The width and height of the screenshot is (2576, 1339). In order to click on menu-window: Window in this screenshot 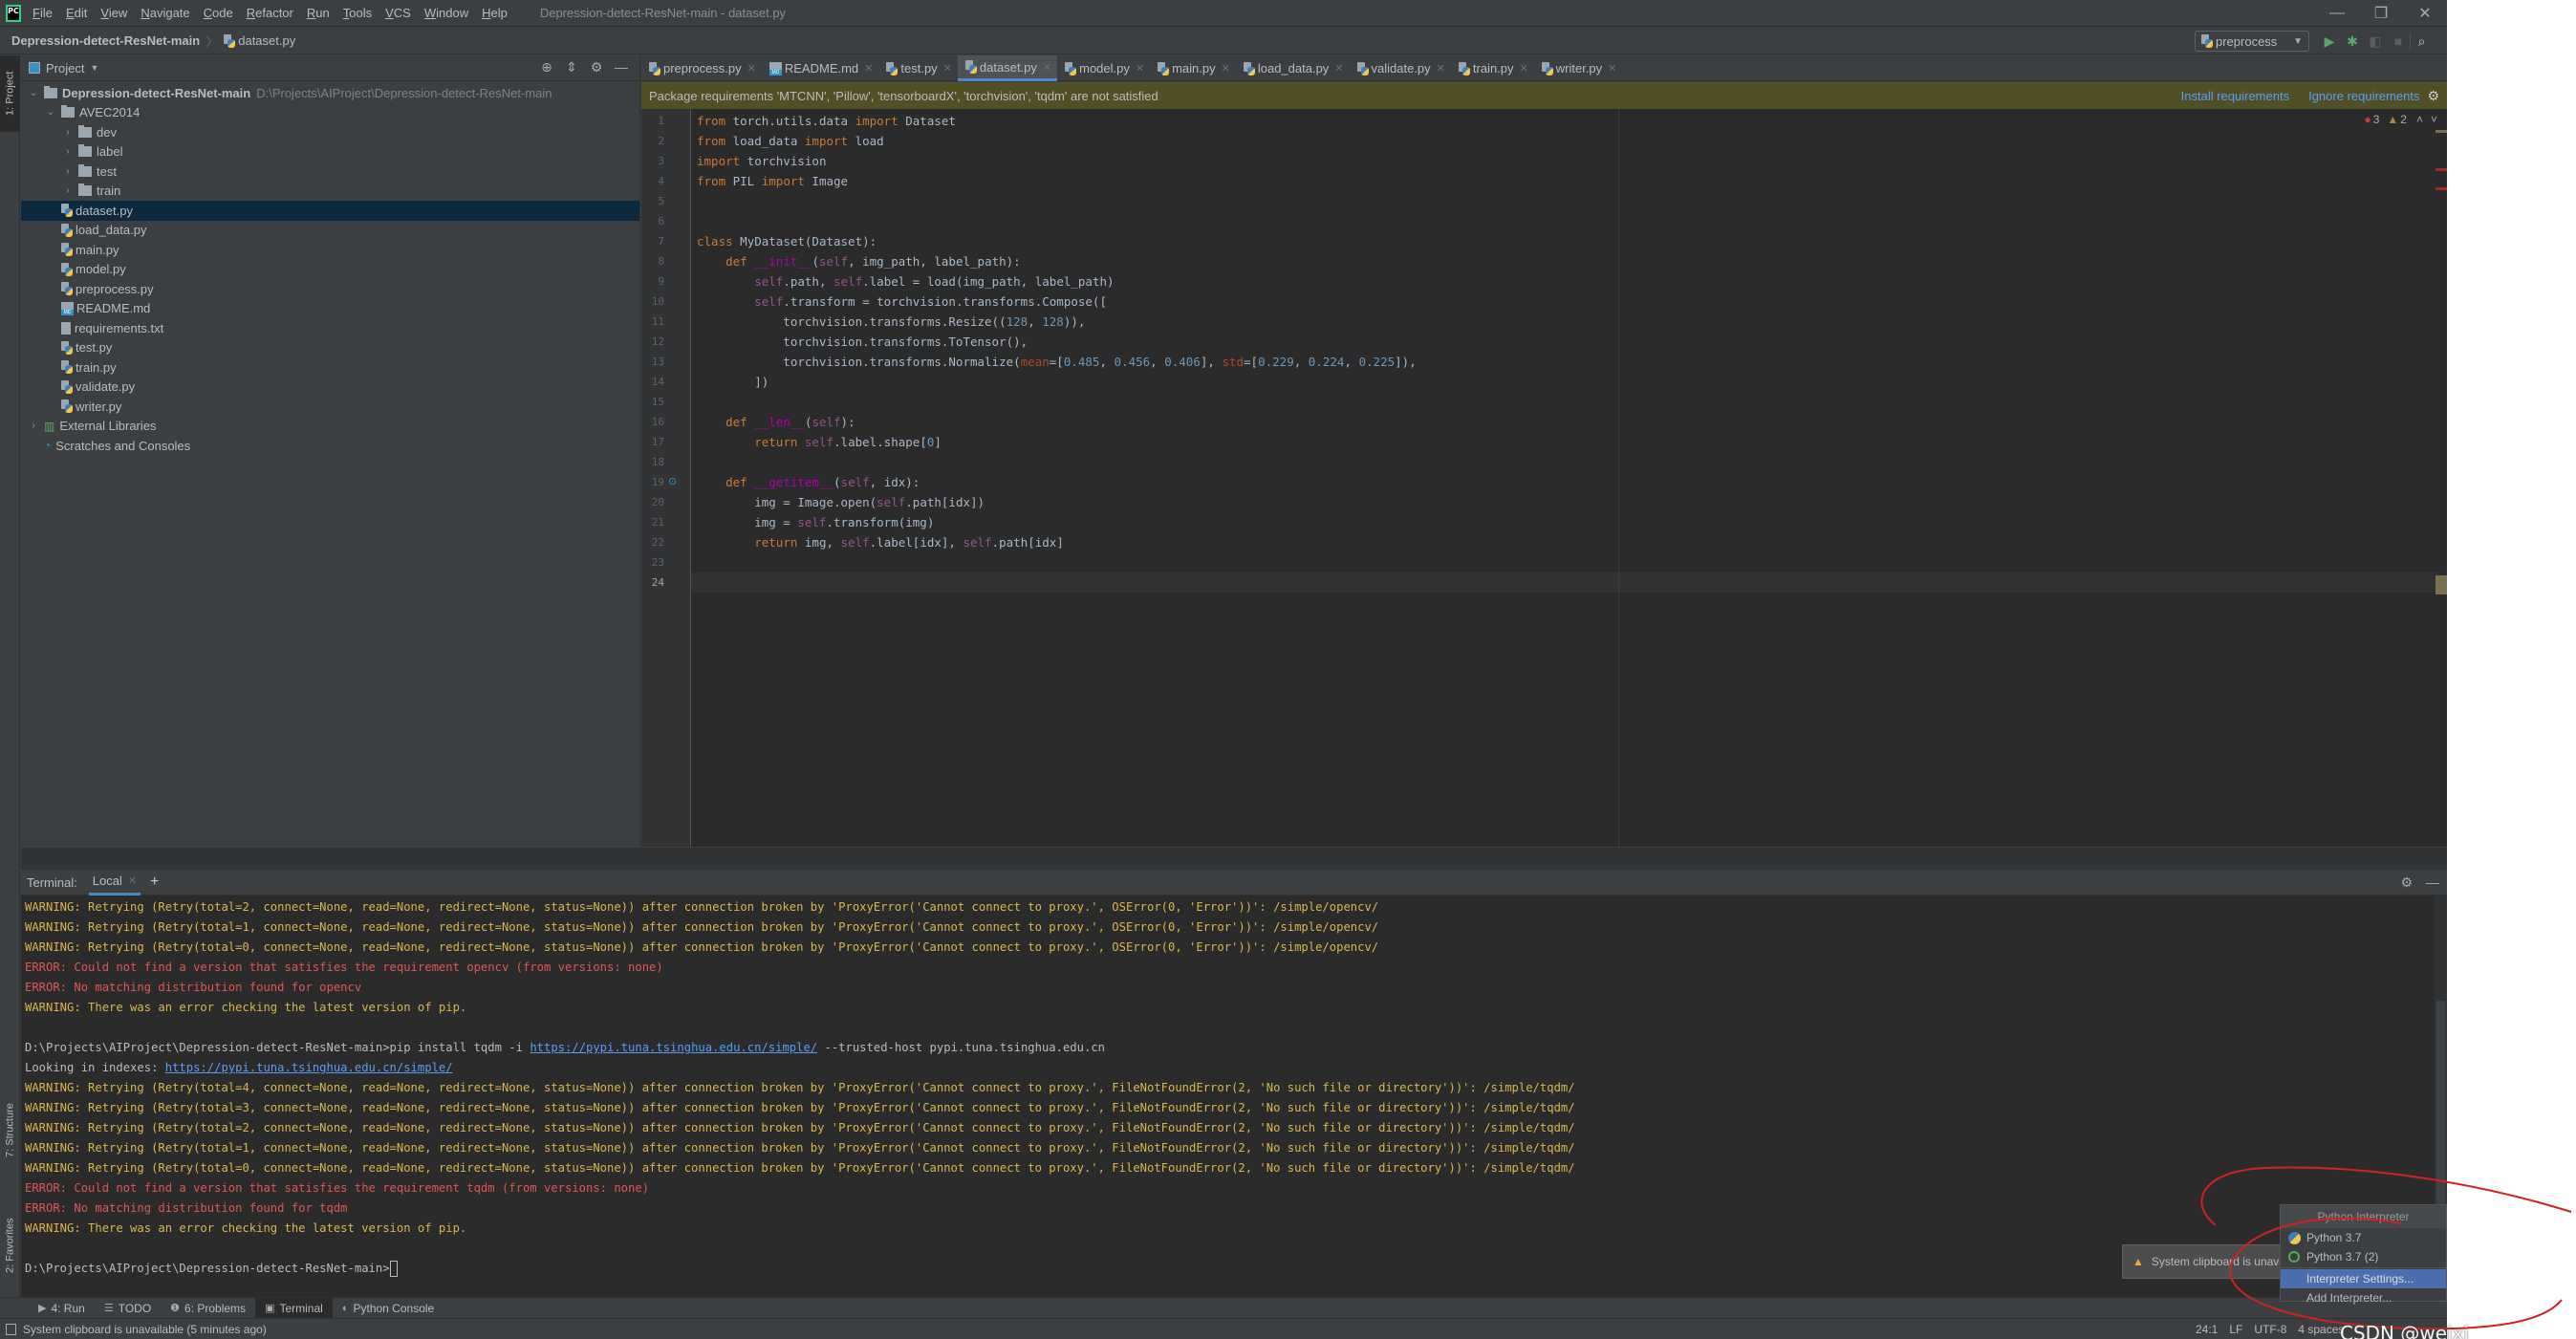, I will do `click(446, 13)`.